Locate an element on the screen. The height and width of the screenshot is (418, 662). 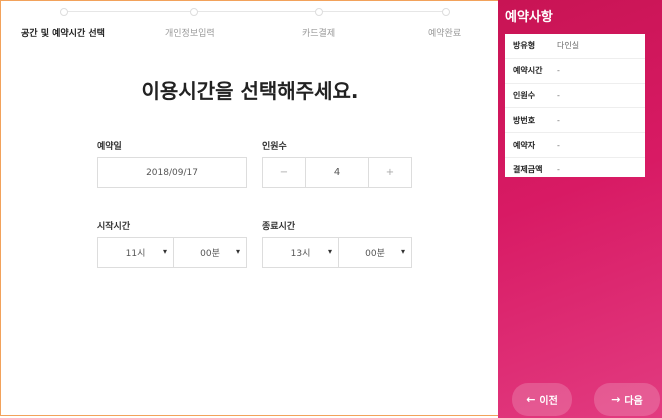
people-label: 인원수 is located at coordinates (274, 147).